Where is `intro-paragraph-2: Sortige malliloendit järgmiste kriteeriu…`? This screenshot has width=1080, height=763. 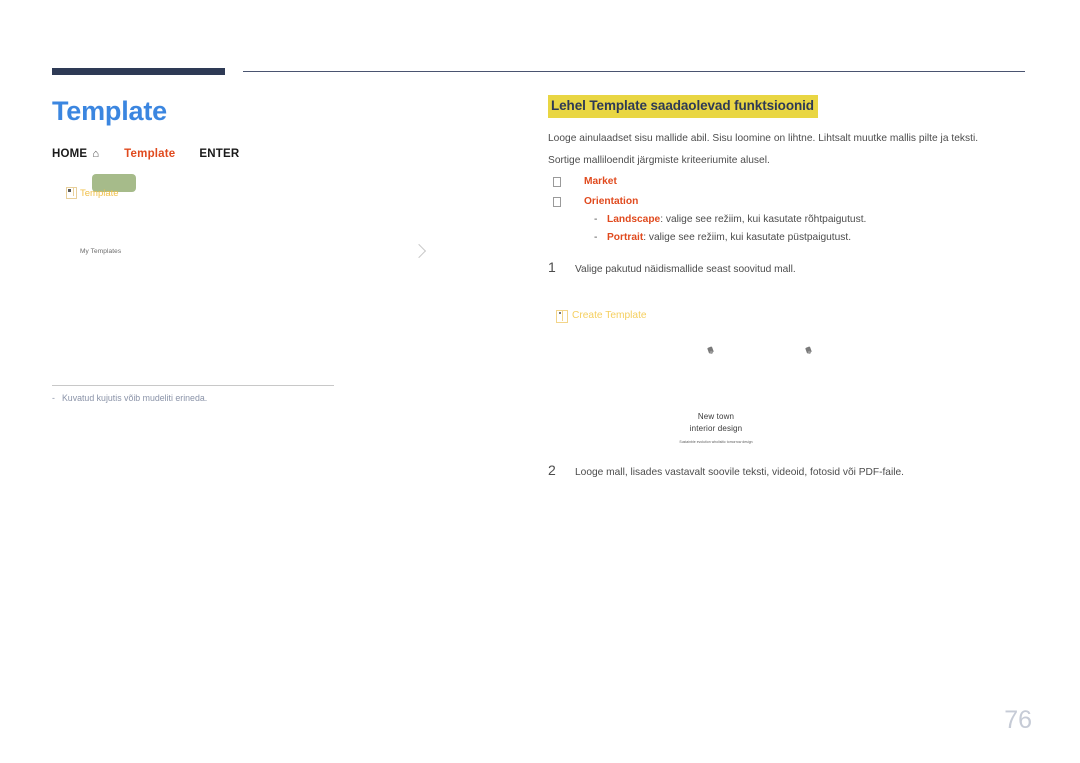 intro-paragraph-2: Sortige malliloendit järgmiste kriteeriu… is located at coordinates (659, 160).